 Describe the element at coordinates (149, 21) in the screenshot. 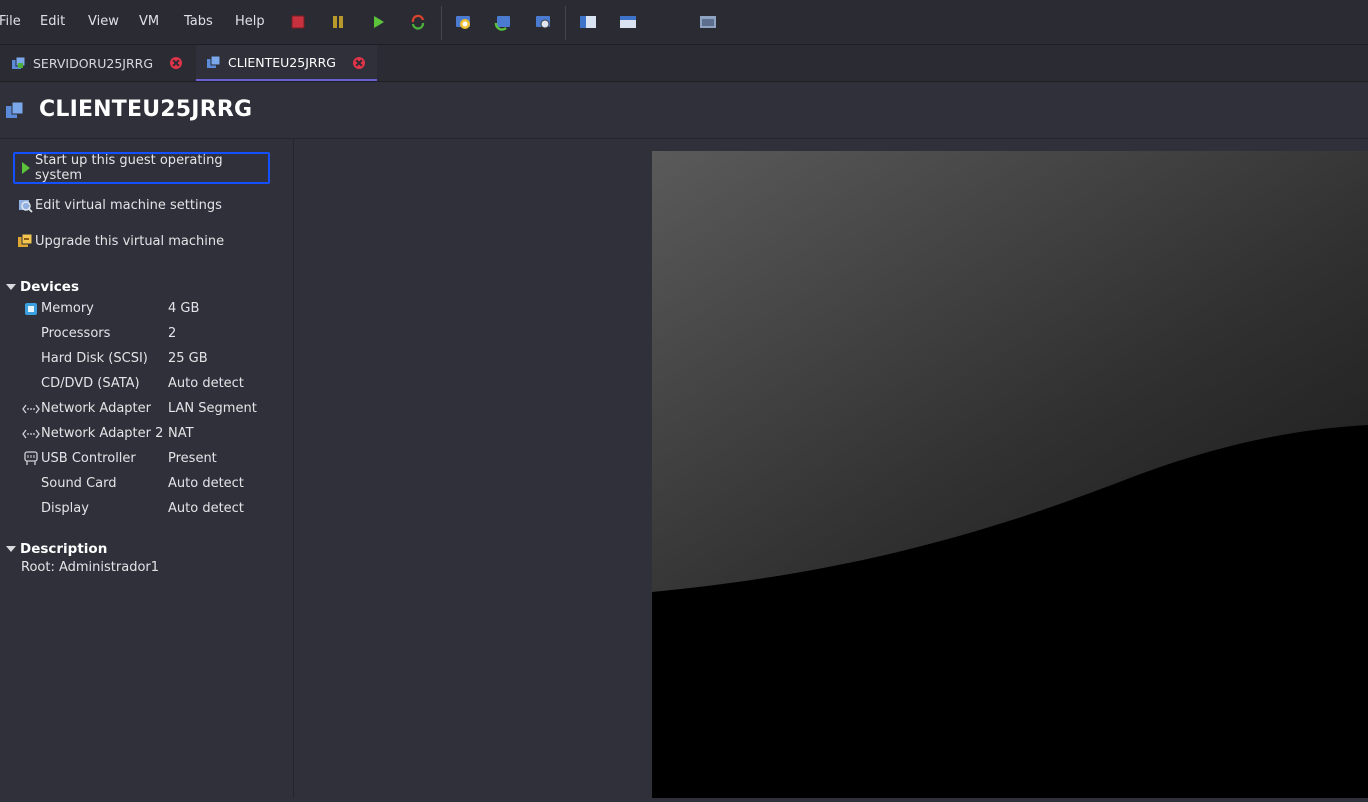

I see `menu-vm: VM` at that location.